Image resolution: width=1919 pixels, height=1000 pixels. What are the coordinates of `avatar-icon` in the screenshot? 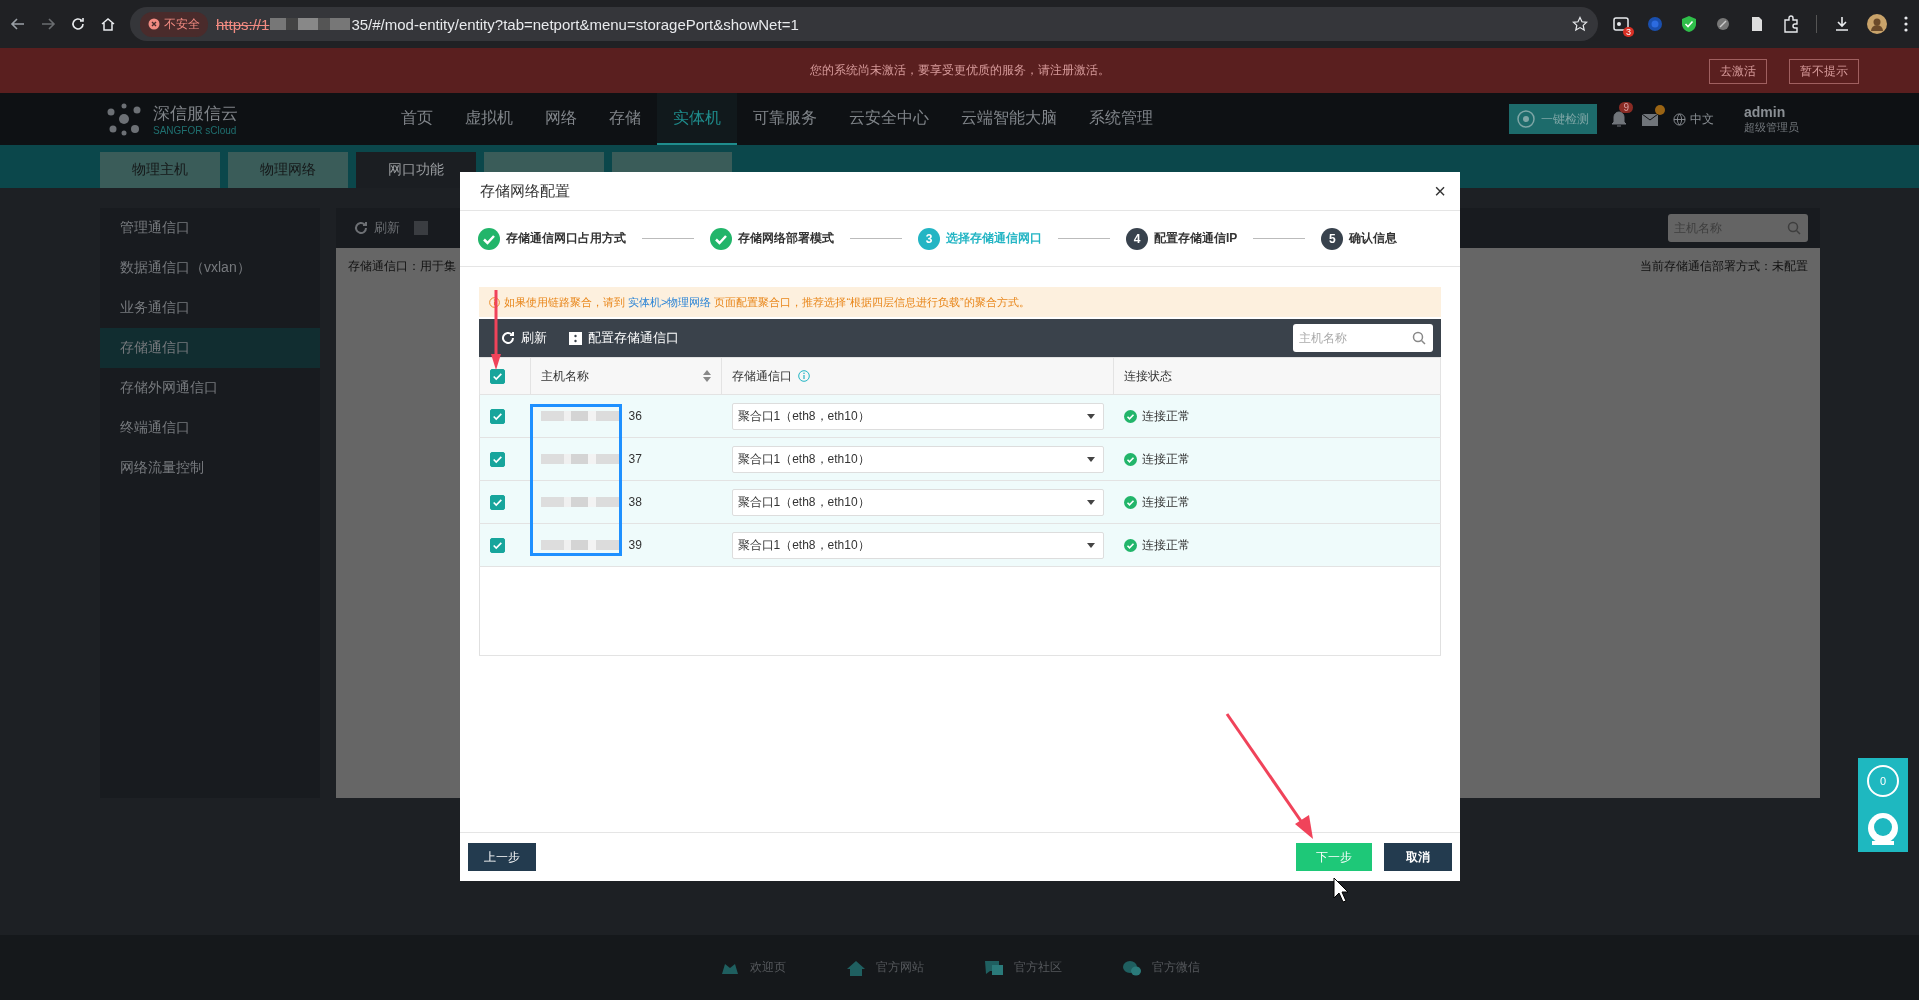 It's located at (1877, 24).